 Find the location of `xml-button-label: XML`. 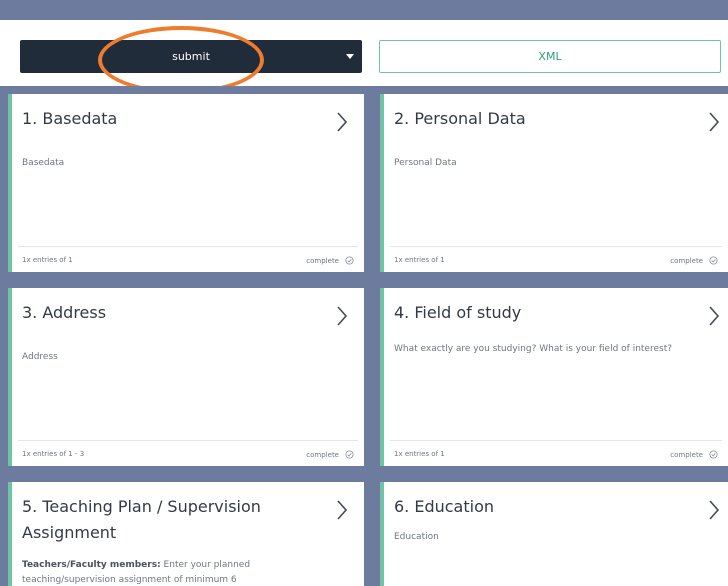

xml-button-label: XML is located at coordinates (550, 56).